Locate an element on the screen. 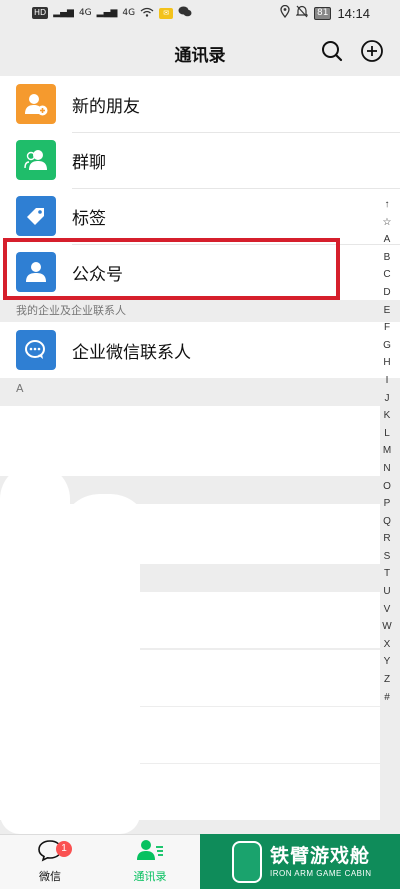 This screenshot has height=889, width=400. wechat-notification-icon is located at coordinates (185, 13).